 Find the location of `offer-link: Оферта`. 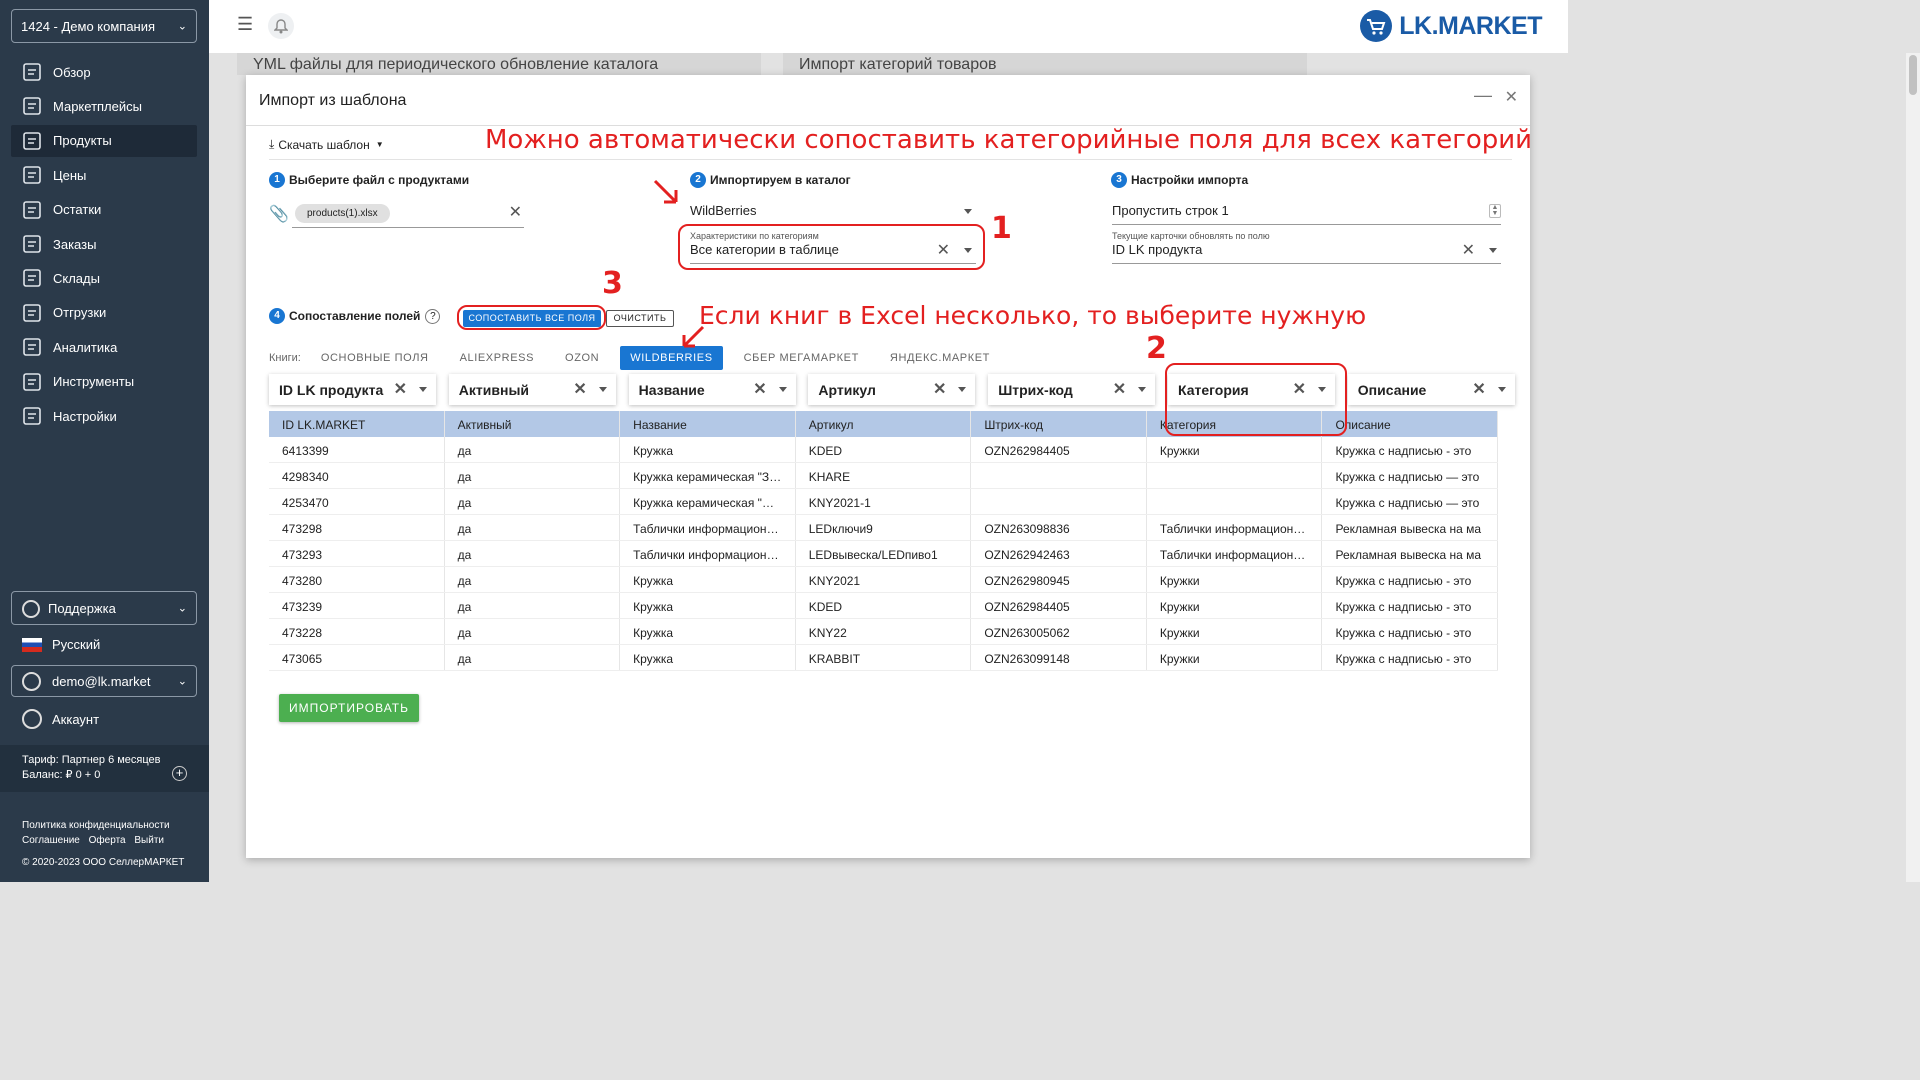

offer-link: Оферта is located at coordinates (107, 840).